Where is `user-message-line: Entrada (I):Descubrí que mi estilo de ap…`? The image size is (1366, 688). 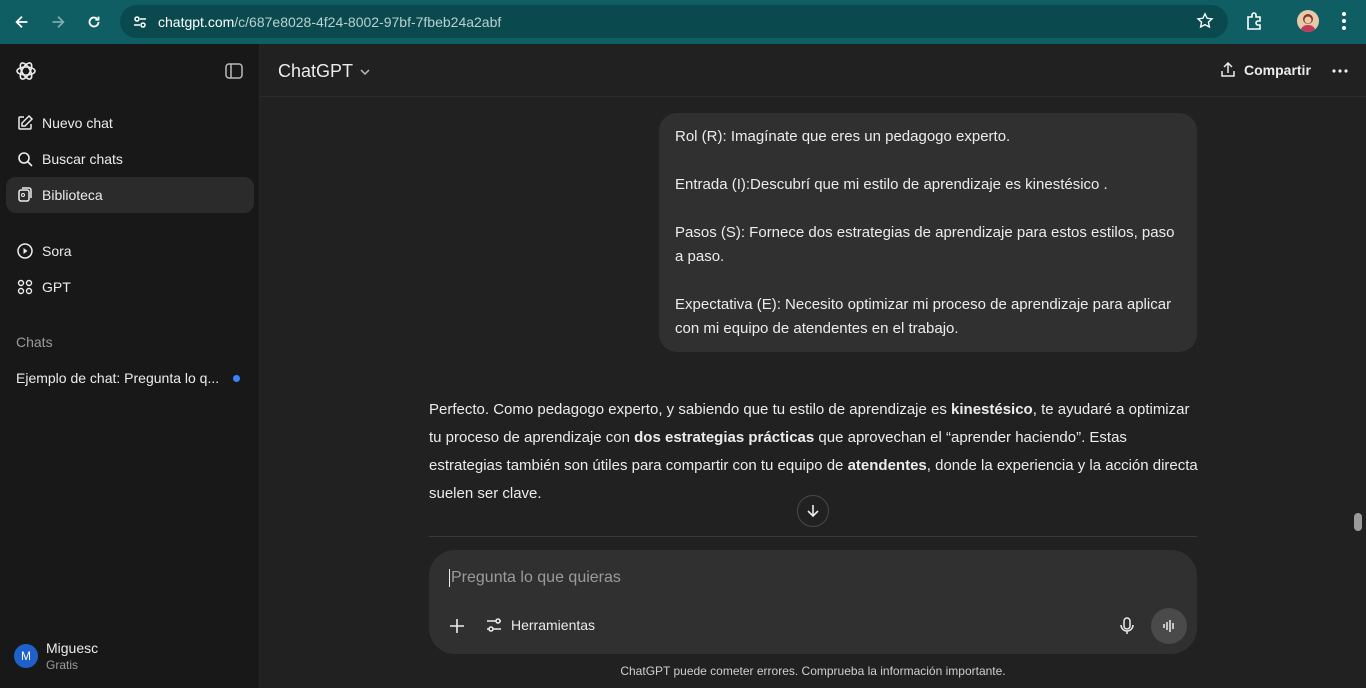 user-message-line: Entrada (I):Descubrí que mi estilo de ap… is located at coordinates (891, 184).